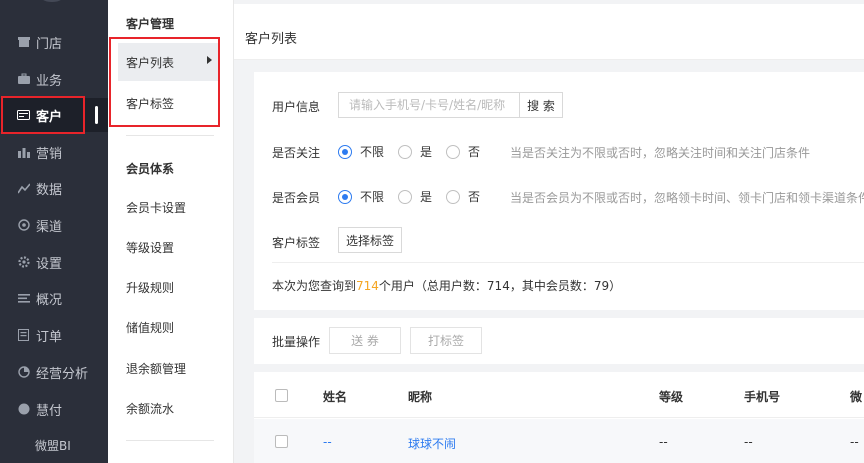  I want to click on follow-hint: 当是否关注为不限或否时，忽略关注时间和关注门店条件, so click(660, 153).